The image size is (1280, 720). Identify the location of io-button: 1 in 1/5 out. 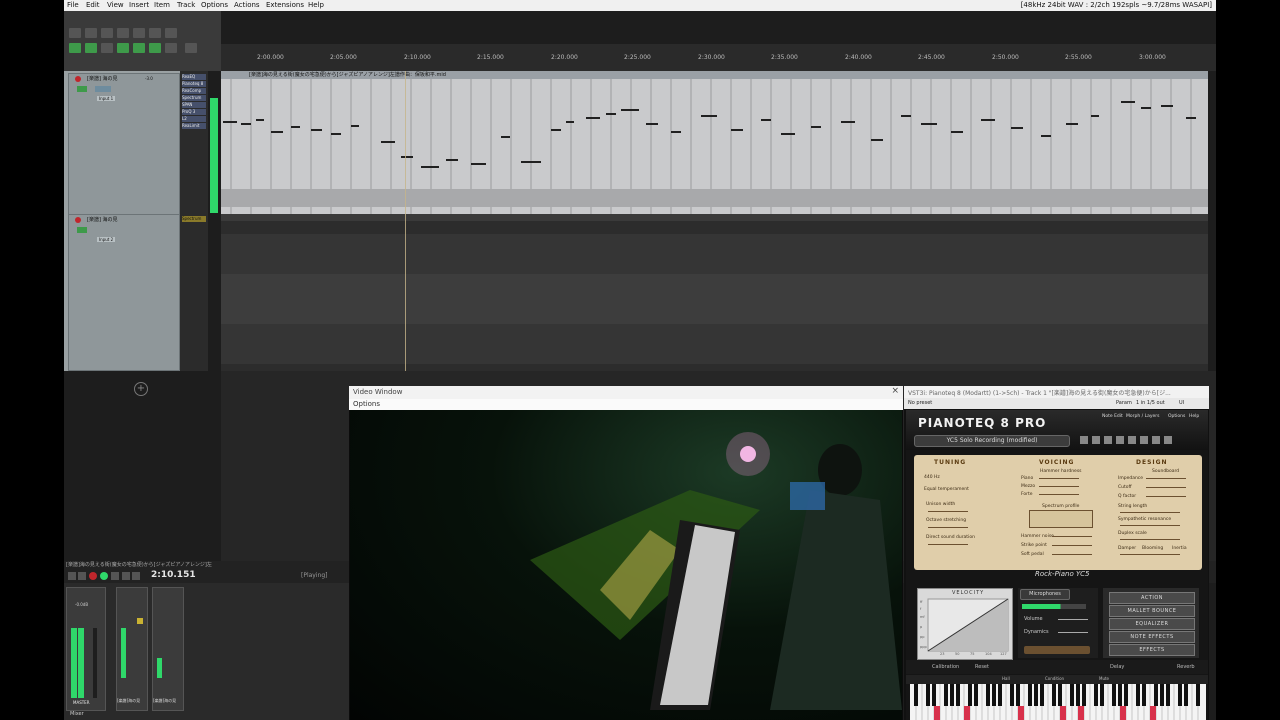
(1150, 403).